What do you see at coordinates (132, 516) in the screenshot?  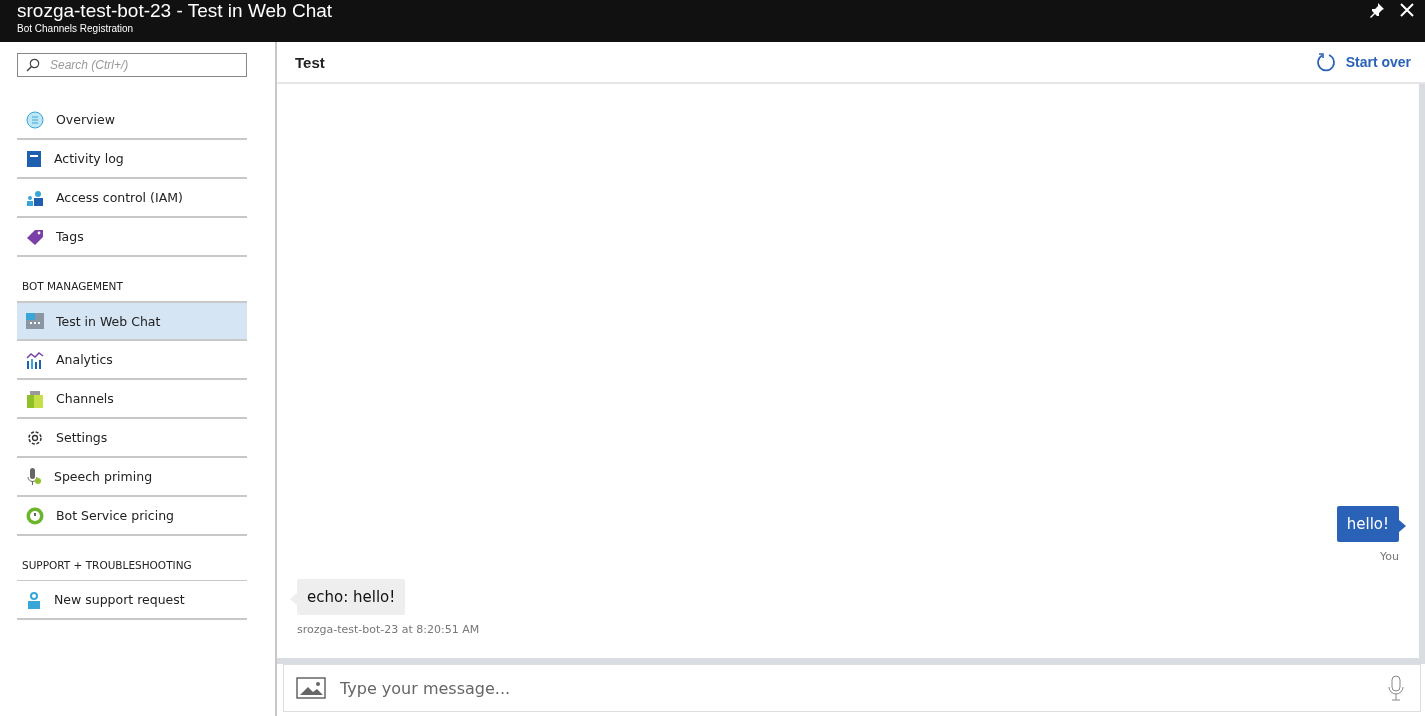 I see `sidebar-item: Bot Service pricing` at bounding box center [132, 516].